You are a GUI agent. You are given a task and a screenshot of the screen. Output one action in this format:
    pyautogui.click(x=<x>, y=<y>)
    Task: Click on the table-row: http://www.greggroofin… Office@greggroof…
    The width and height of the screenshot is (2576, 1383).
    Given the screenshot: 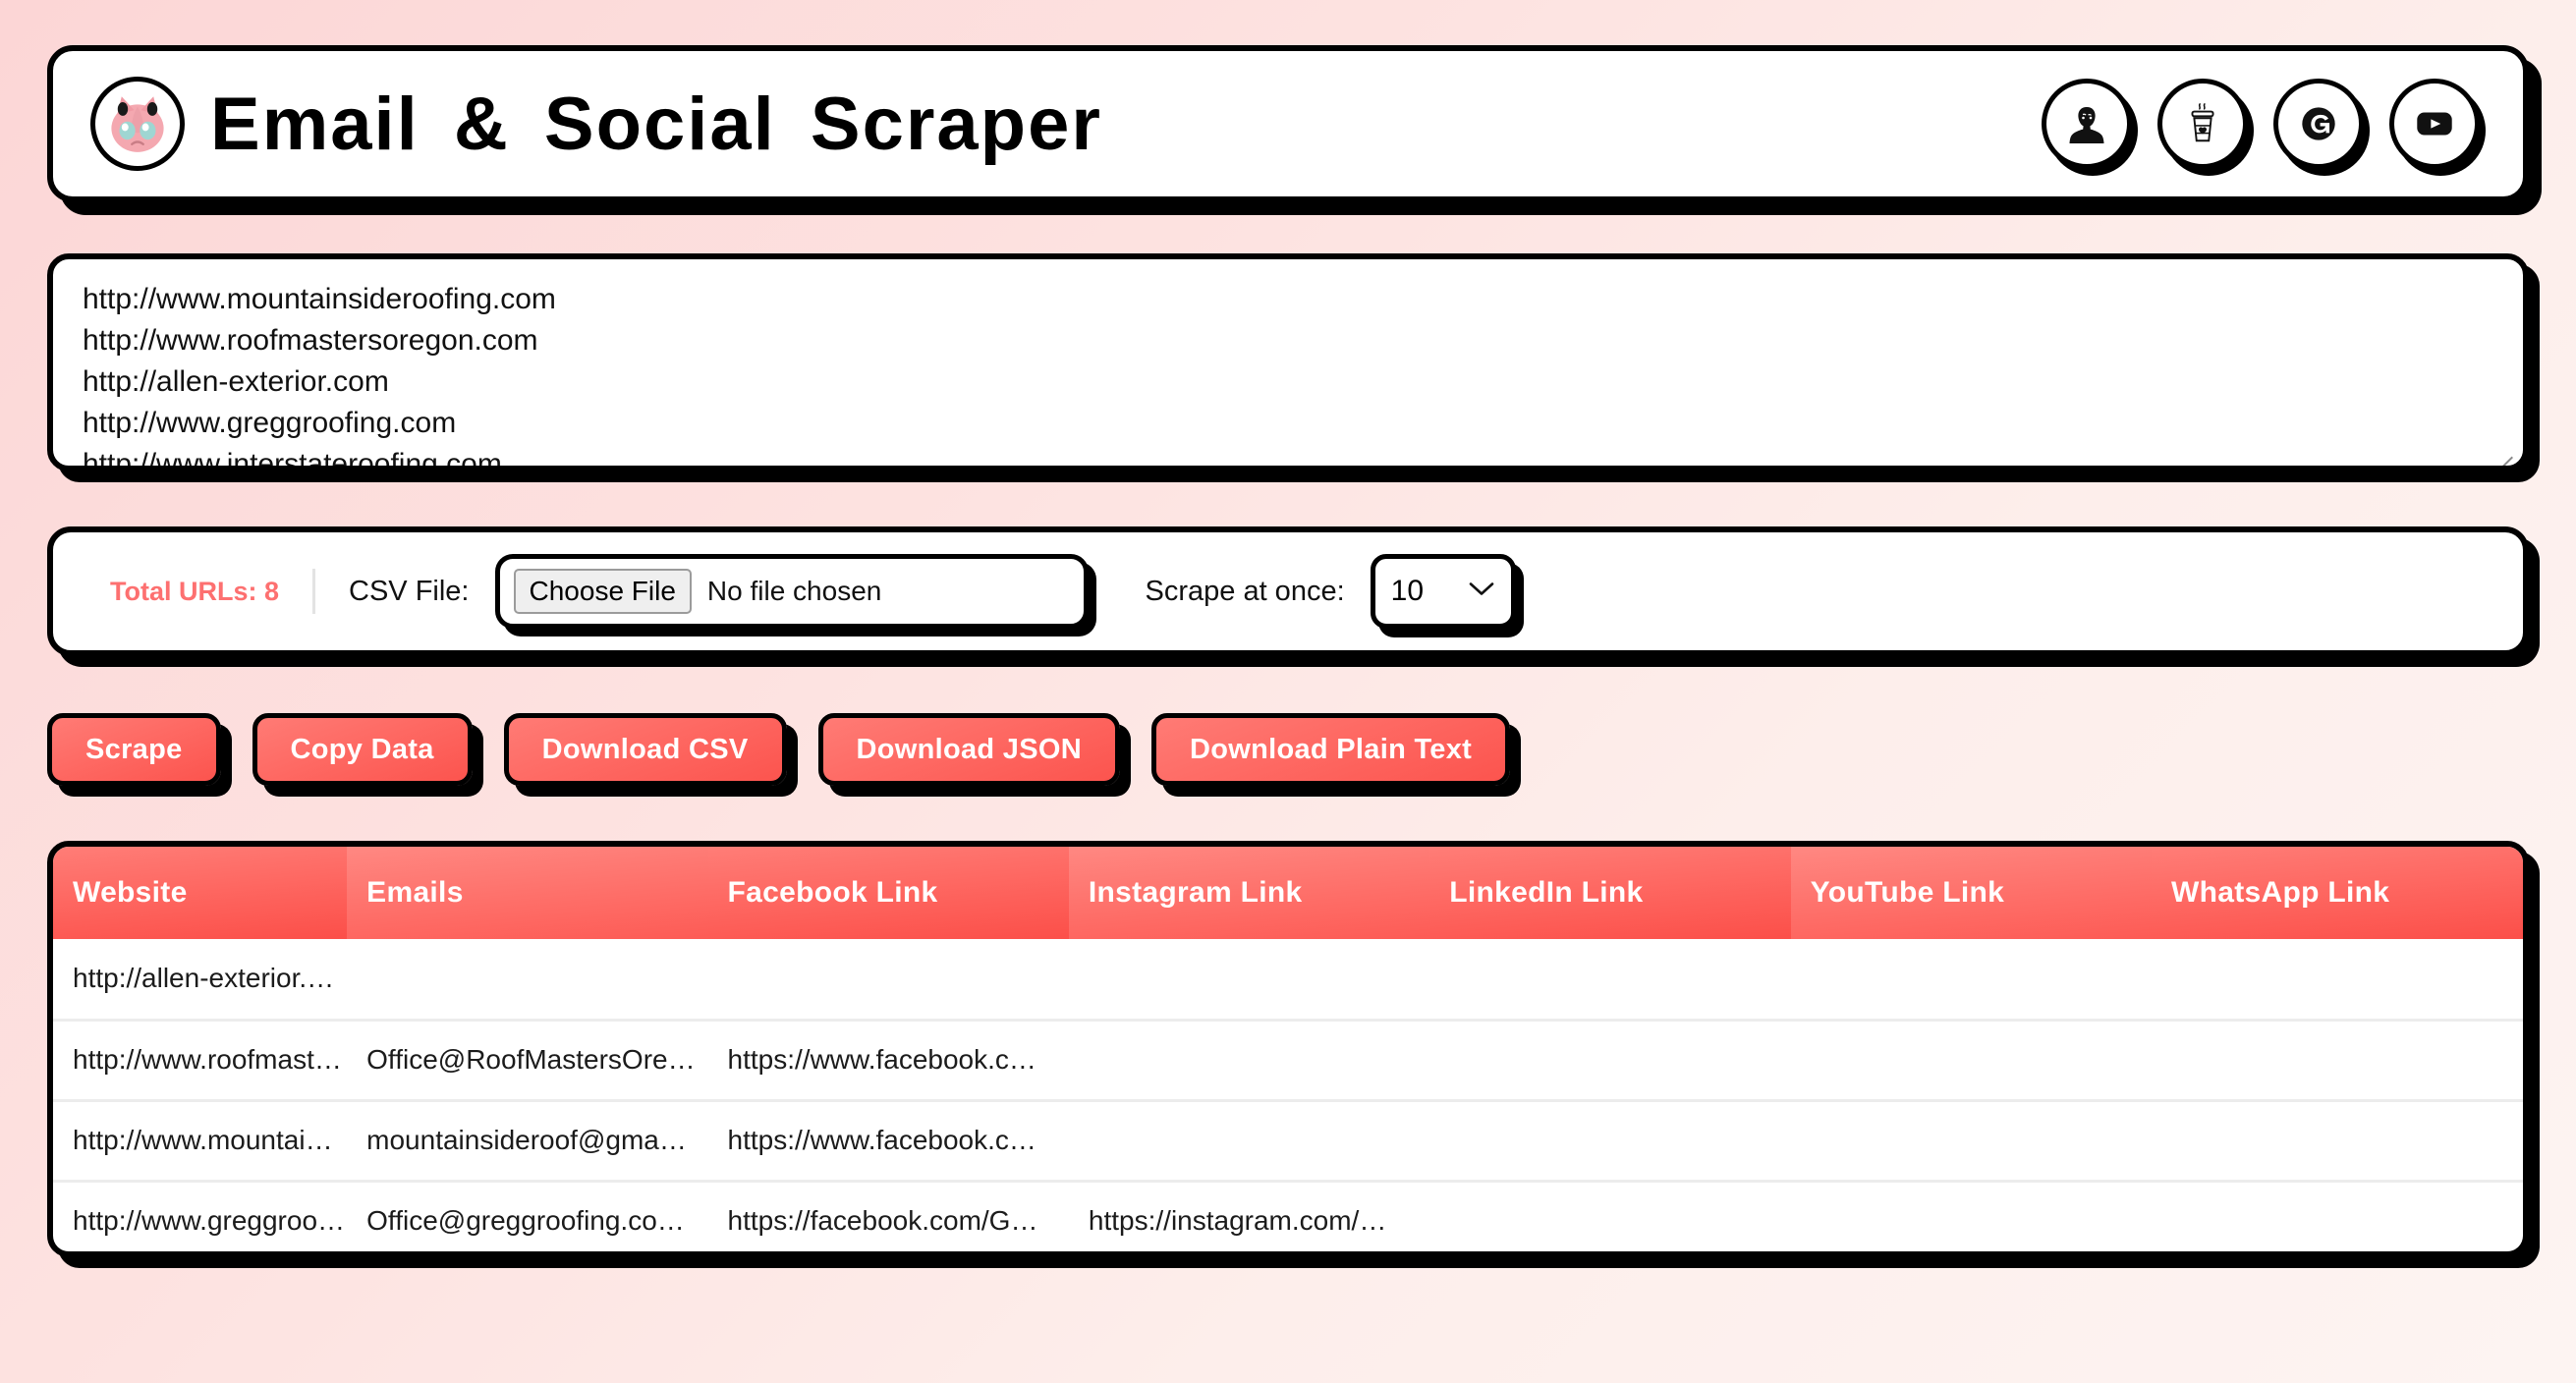 What is the action you would take?
    pyautogui.click(x=1288, y=1216)
    